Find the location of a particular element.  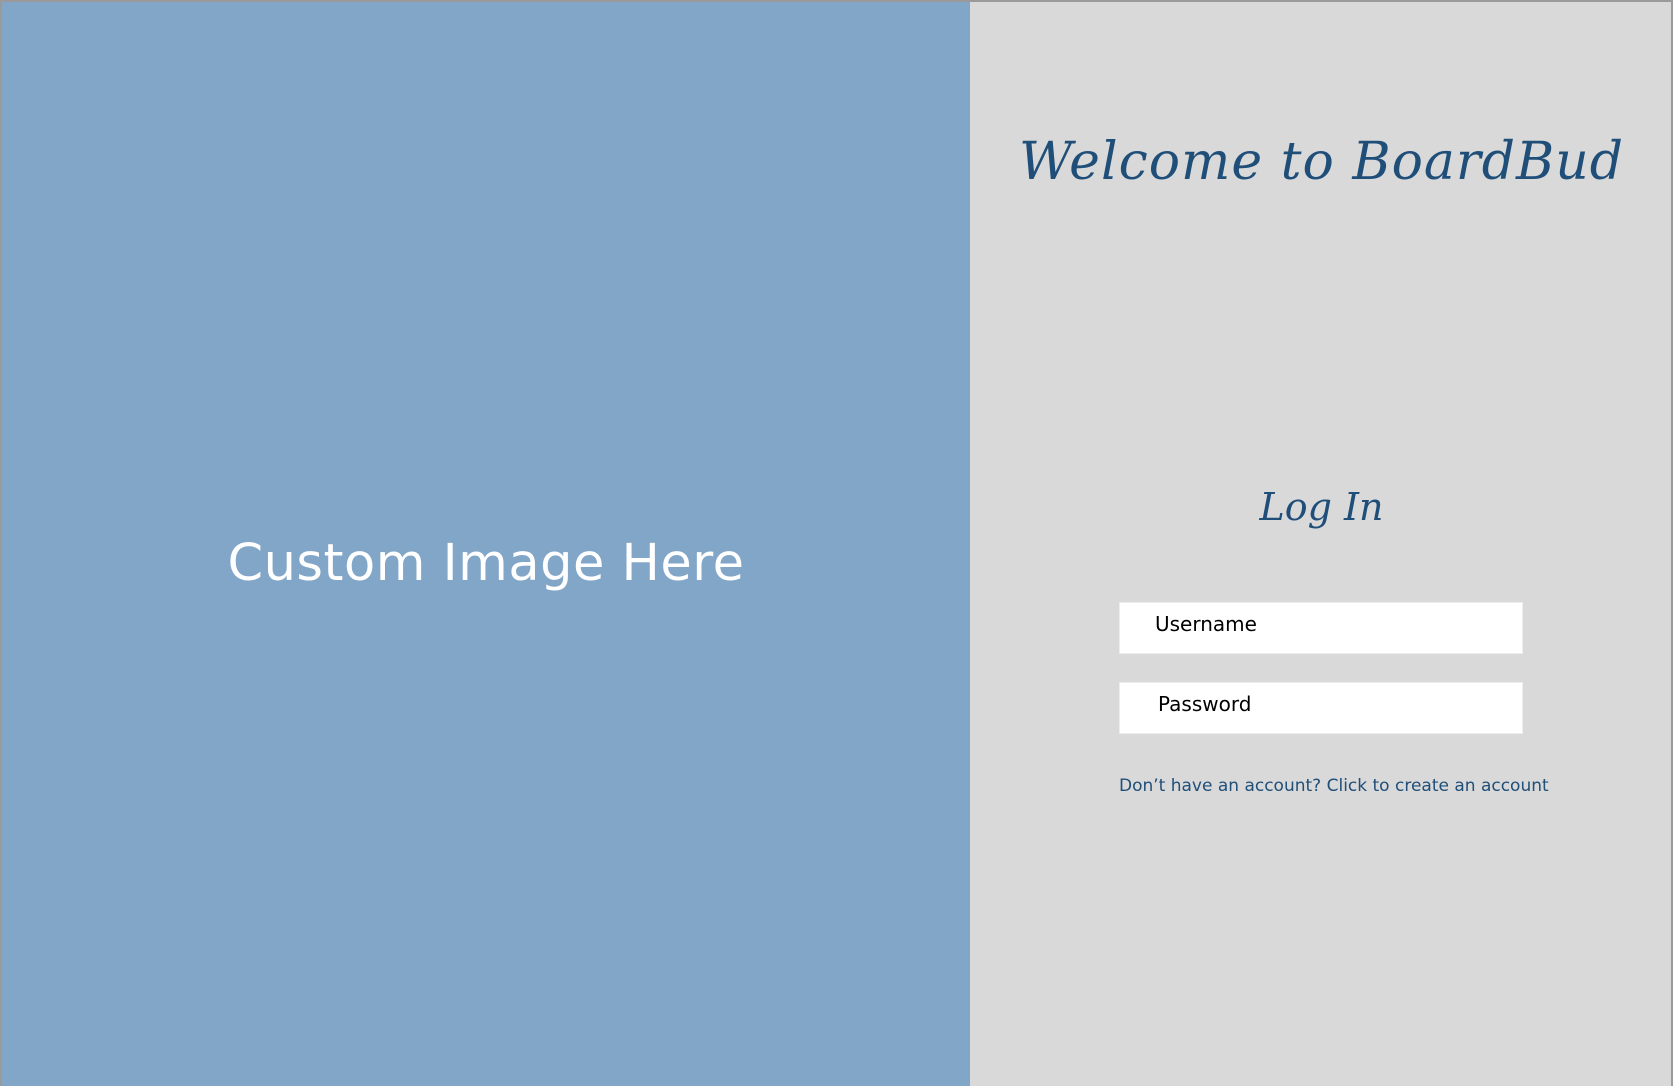

username-field-container is located at coordinates (1321, 628).